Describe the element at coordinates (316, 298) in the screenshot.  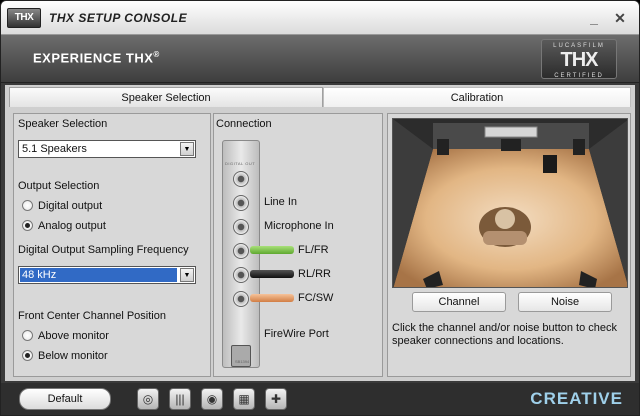
I see `port-center-sub-label: FC/SW` at that location.